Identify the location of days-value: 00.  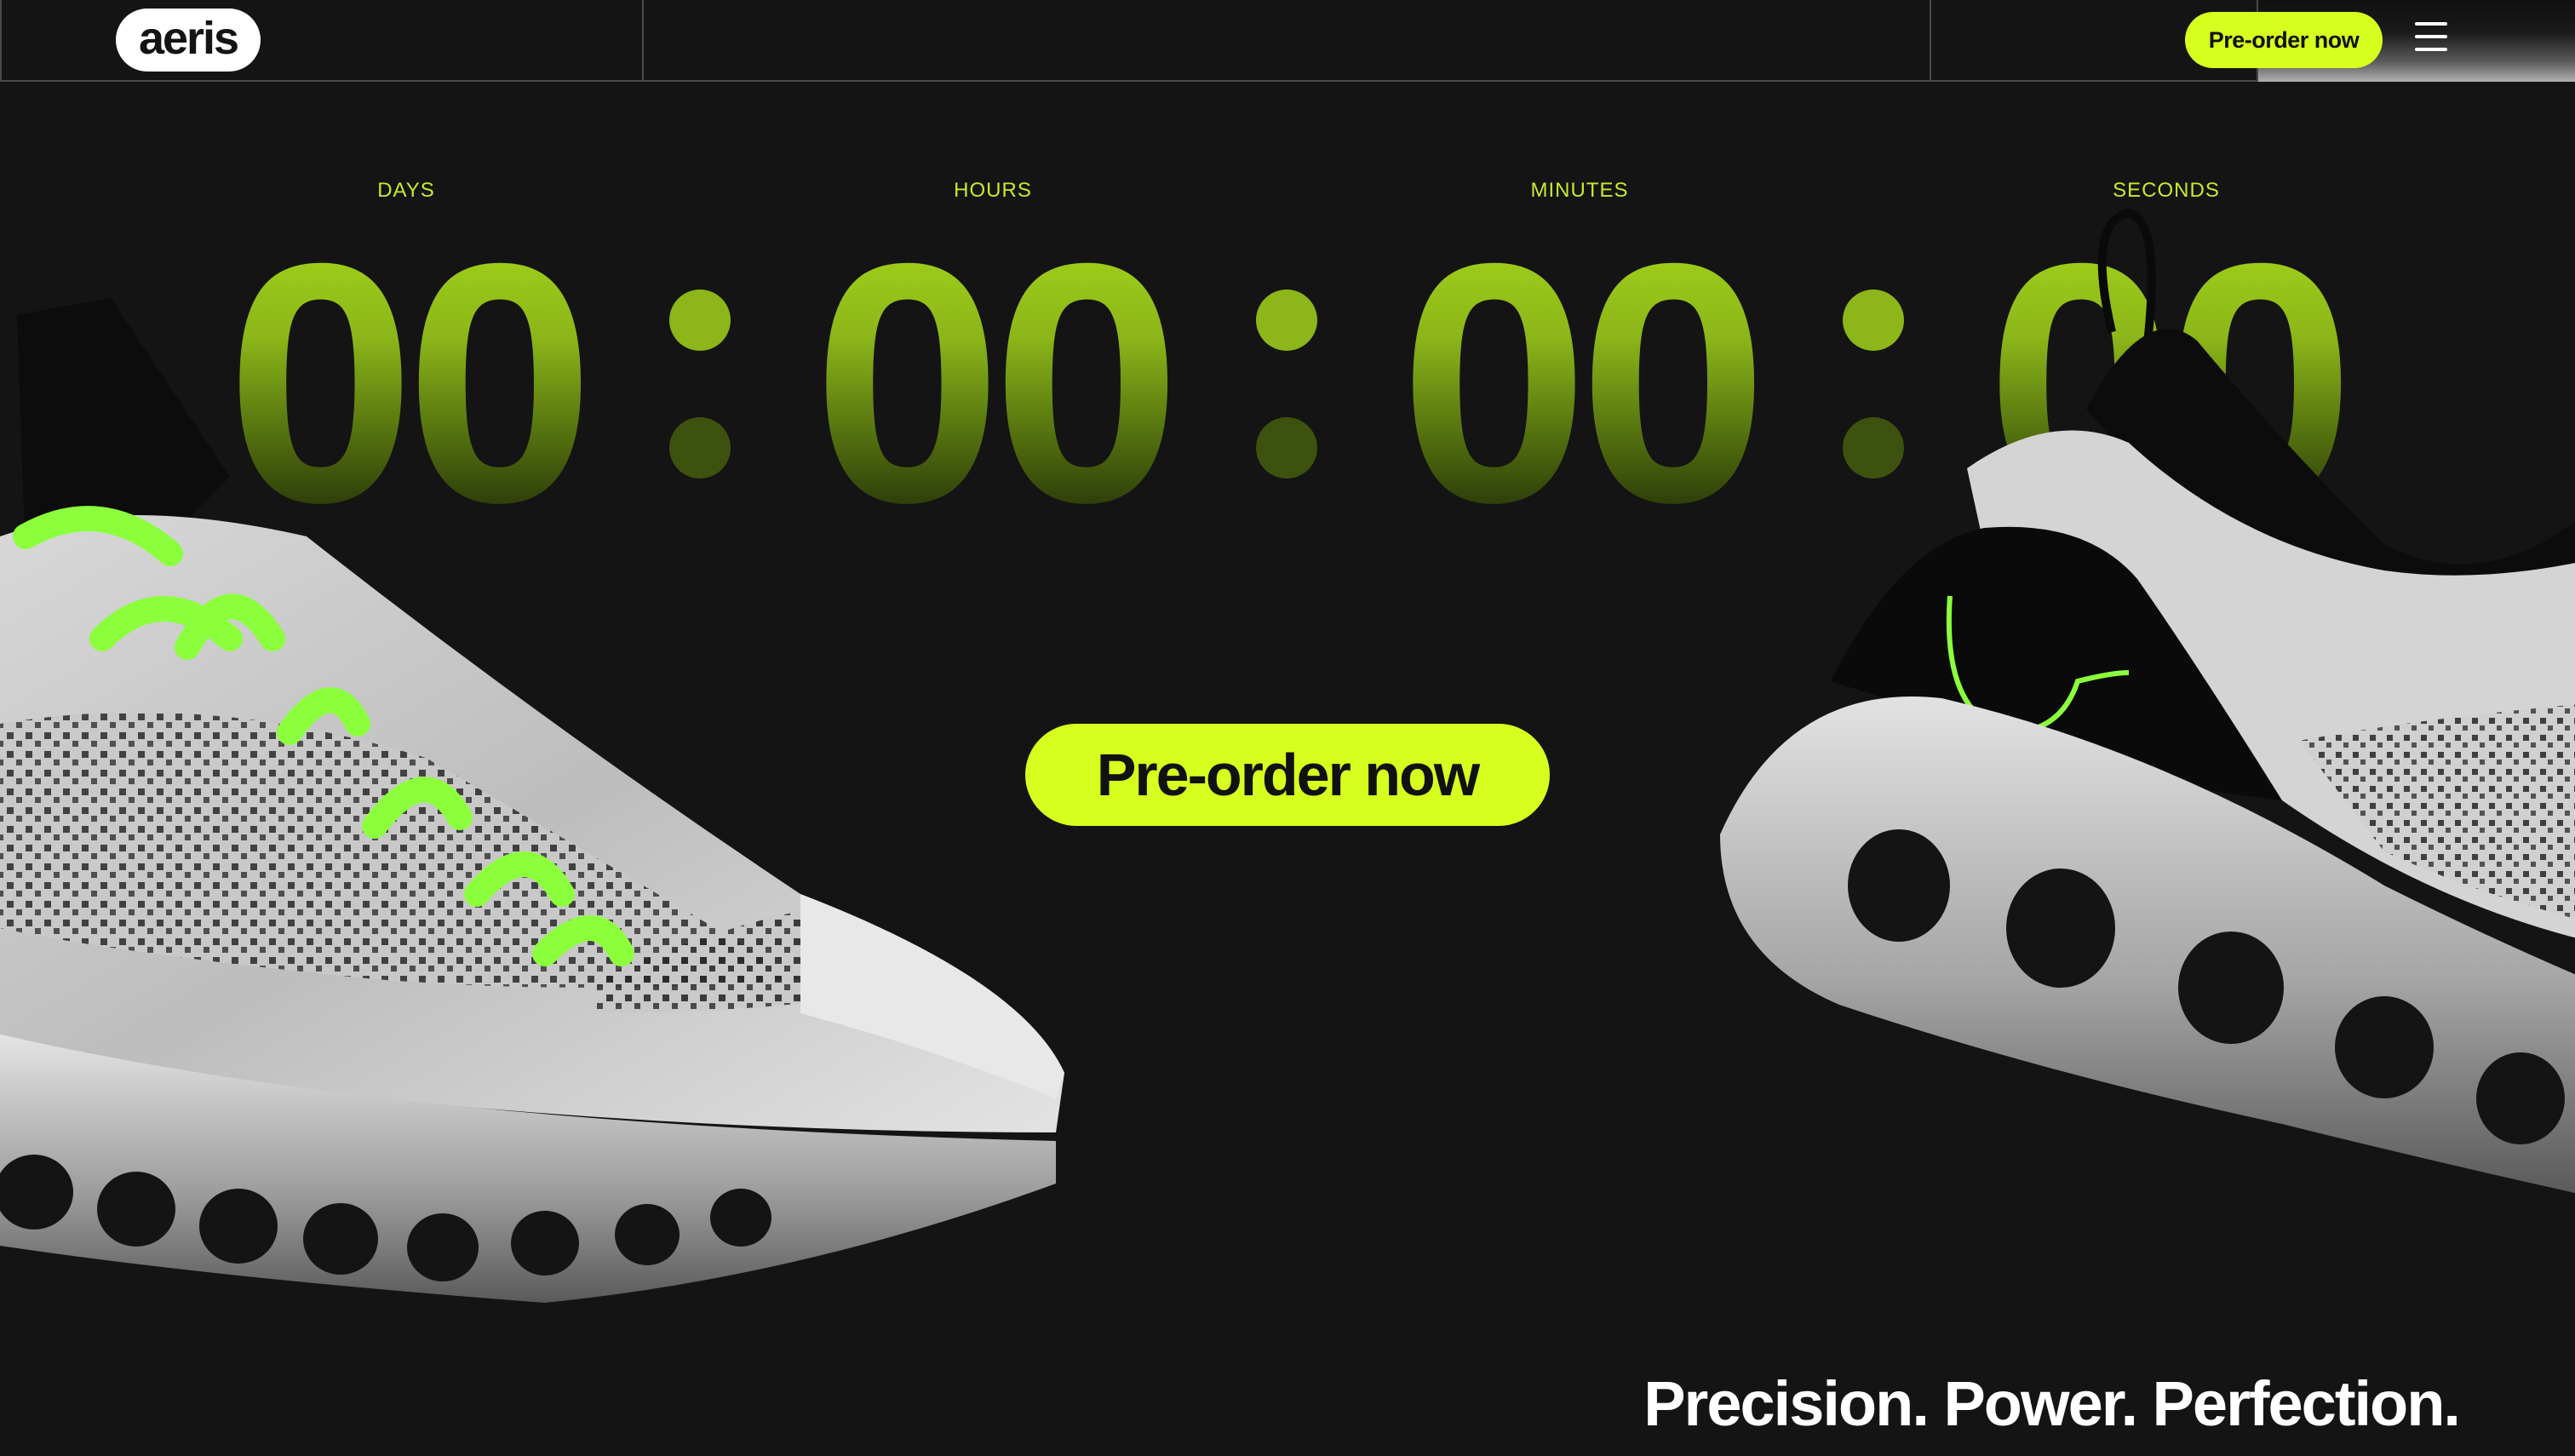
(405, 383).